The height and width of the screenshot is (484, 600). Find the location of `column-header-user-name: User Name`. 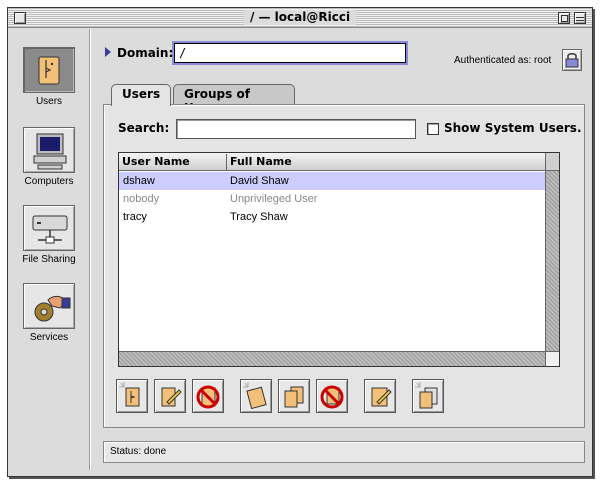

column-header-user-name: User Name is located at coordinates (173, 162).